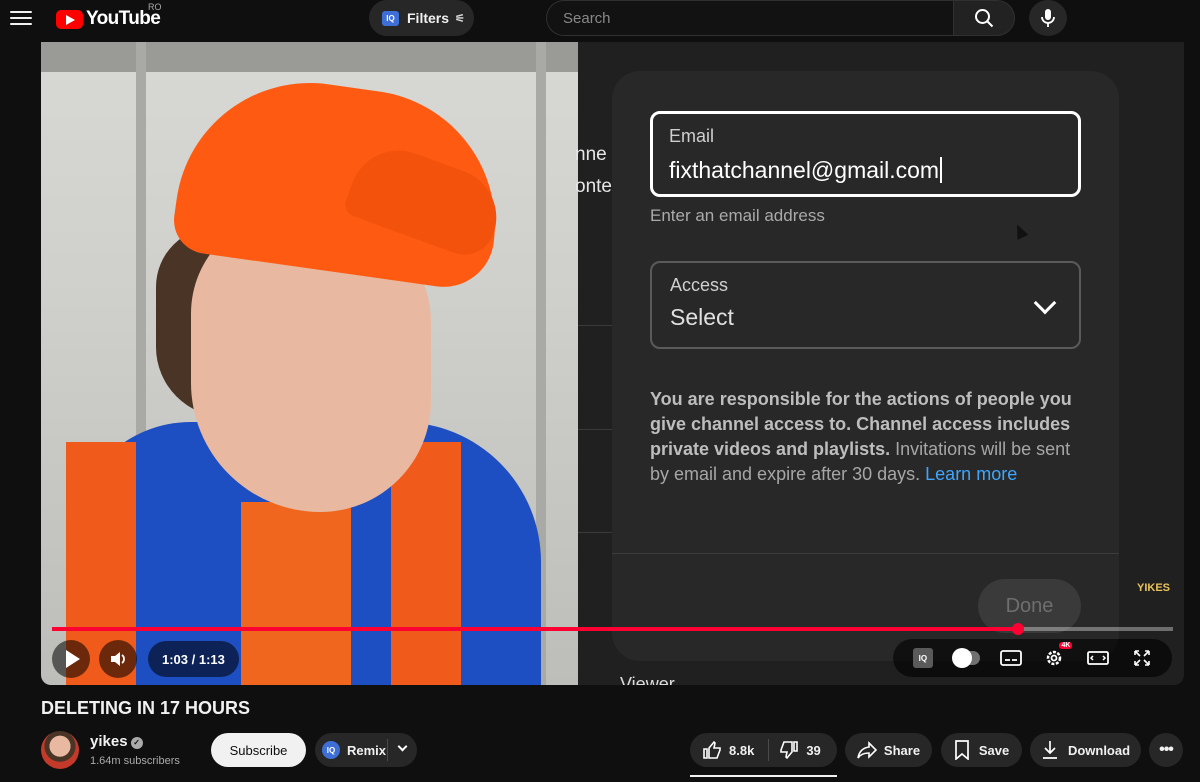 This screenshot has height=782, width=1200. I want to click on subscribe-button: Subscribe, so click(258, 750).